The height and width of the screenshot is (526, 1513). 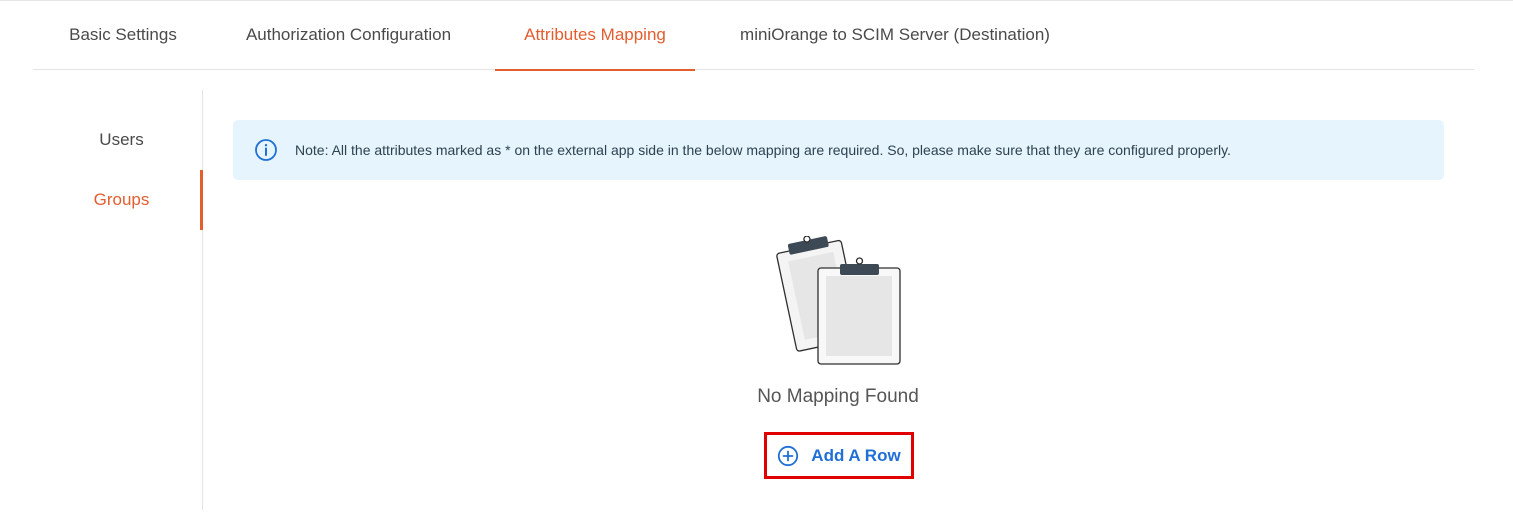 What do you see at coordinates (595, 35) in the screenshot?
I see `tab-attributes-mapping: Attributes Mapping` at bounding box center [595, 35].